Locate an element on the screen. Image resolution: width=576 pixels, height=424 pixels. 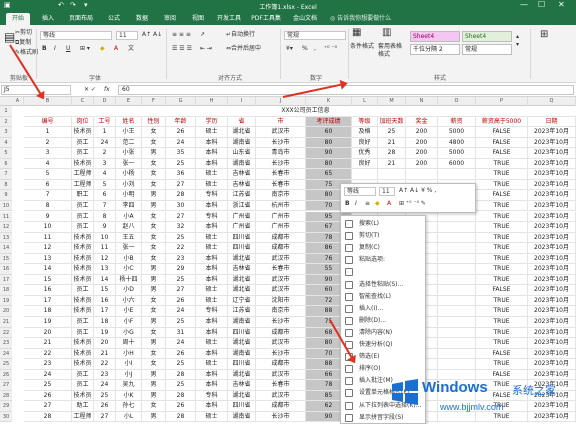
bold-button: B is located at coordinates (44, 49).